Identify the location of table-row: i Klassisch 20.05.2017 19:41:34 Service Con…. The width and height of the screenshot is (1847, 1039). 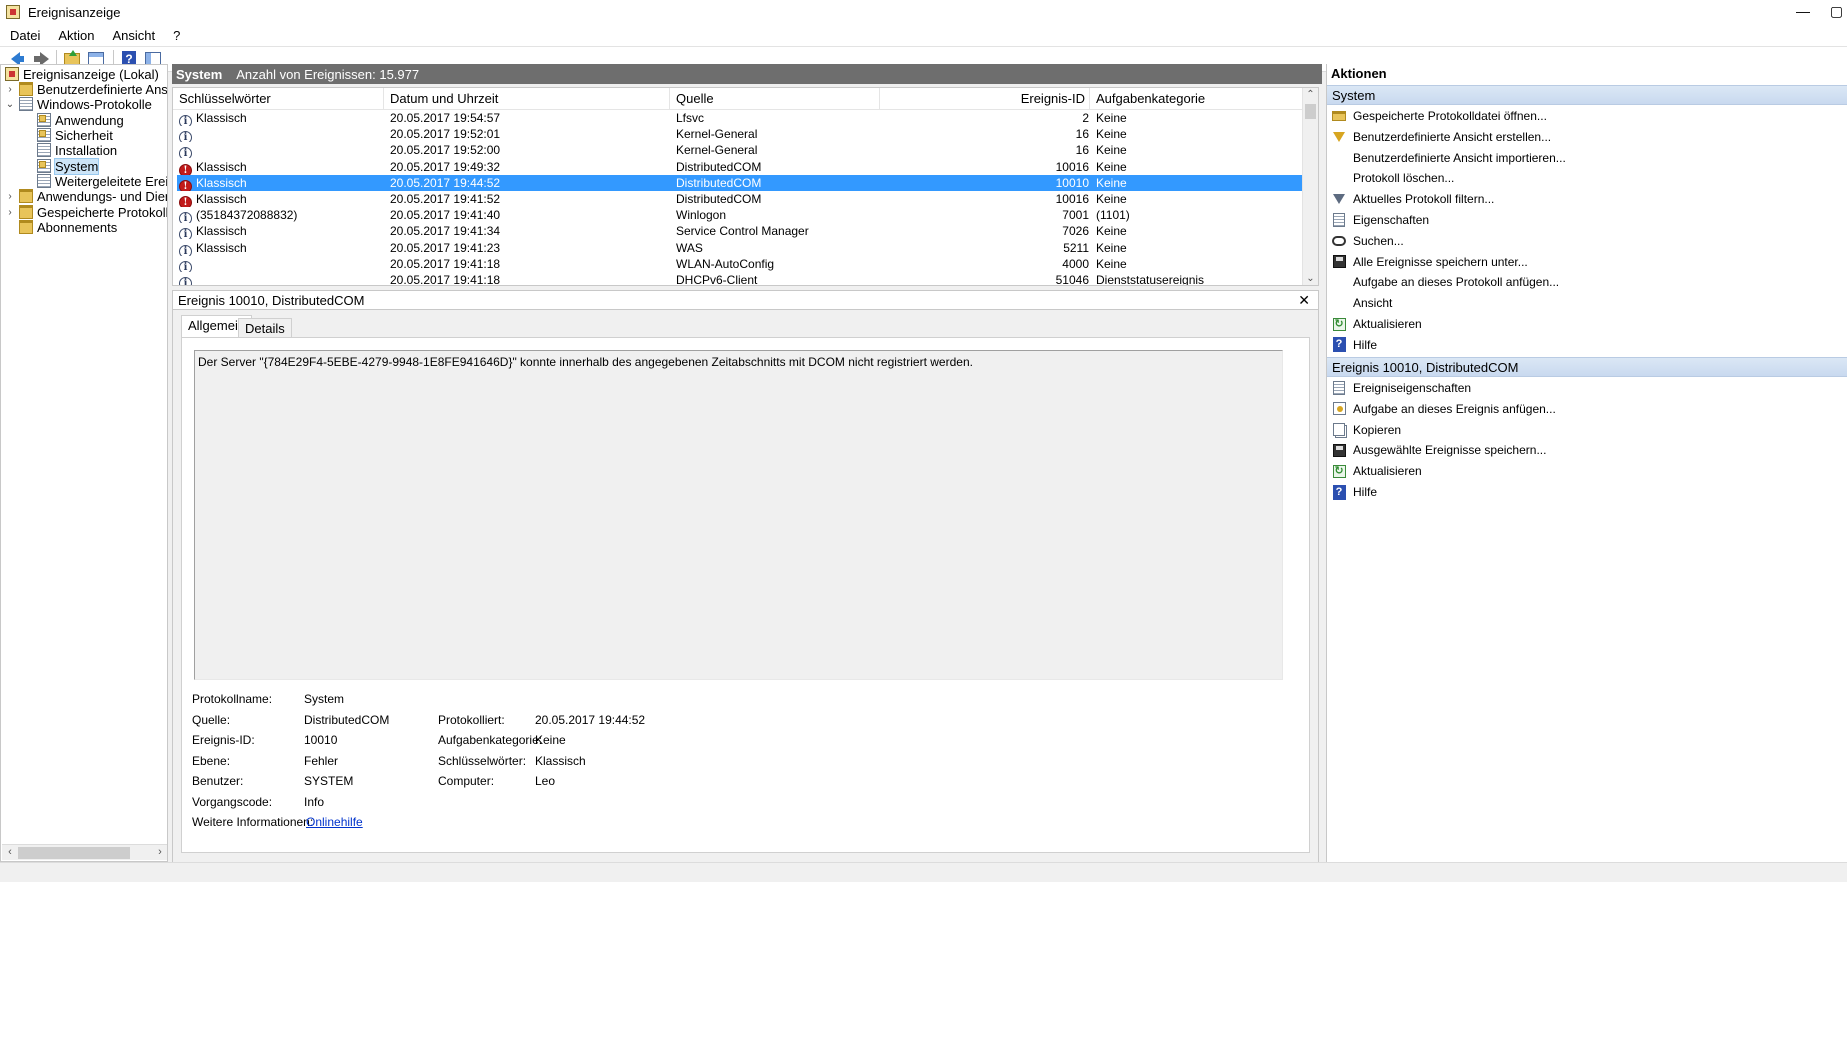
(739, 231).